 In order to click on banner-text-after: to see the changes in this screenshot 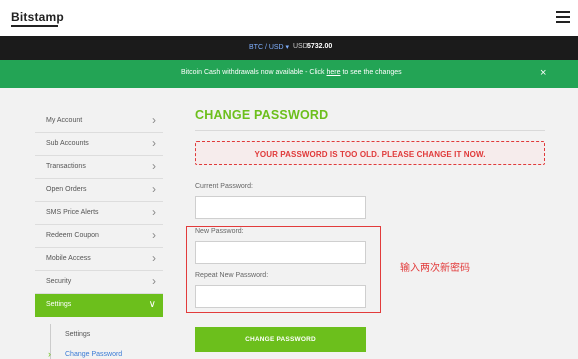, I will do `click(371, 72)`.